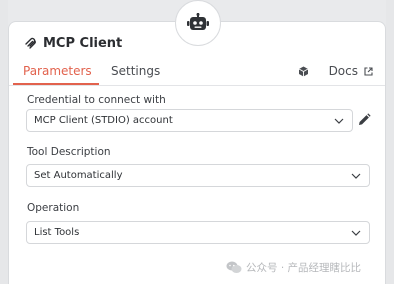 The width and height of the screenshot is (394, 284). What do you see at coordinates (57, 71) in the screenshot?
I see `tab-parameters: Parameters` at bounding box center [57, 71].